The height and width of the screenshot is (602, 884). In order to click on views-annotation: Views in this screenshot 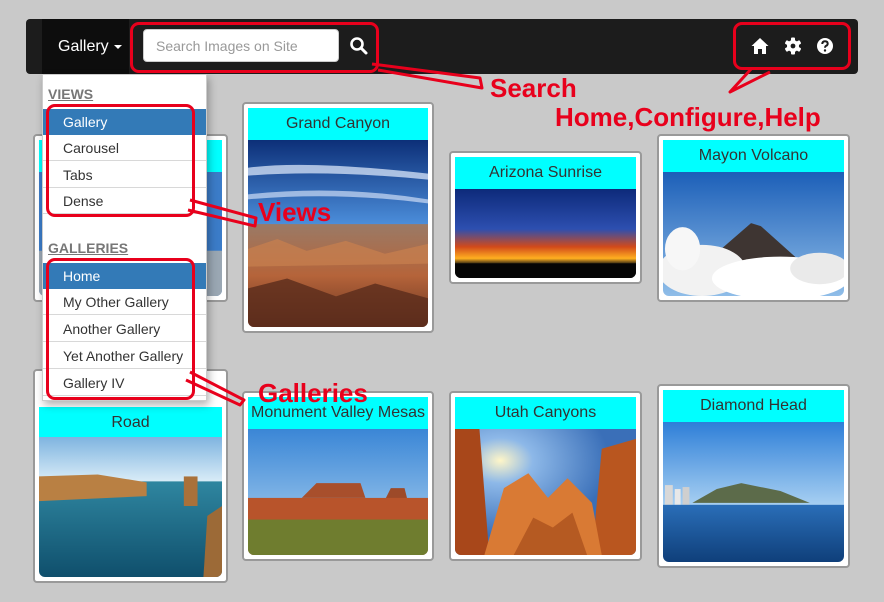, I will do `click(295, 212)`.